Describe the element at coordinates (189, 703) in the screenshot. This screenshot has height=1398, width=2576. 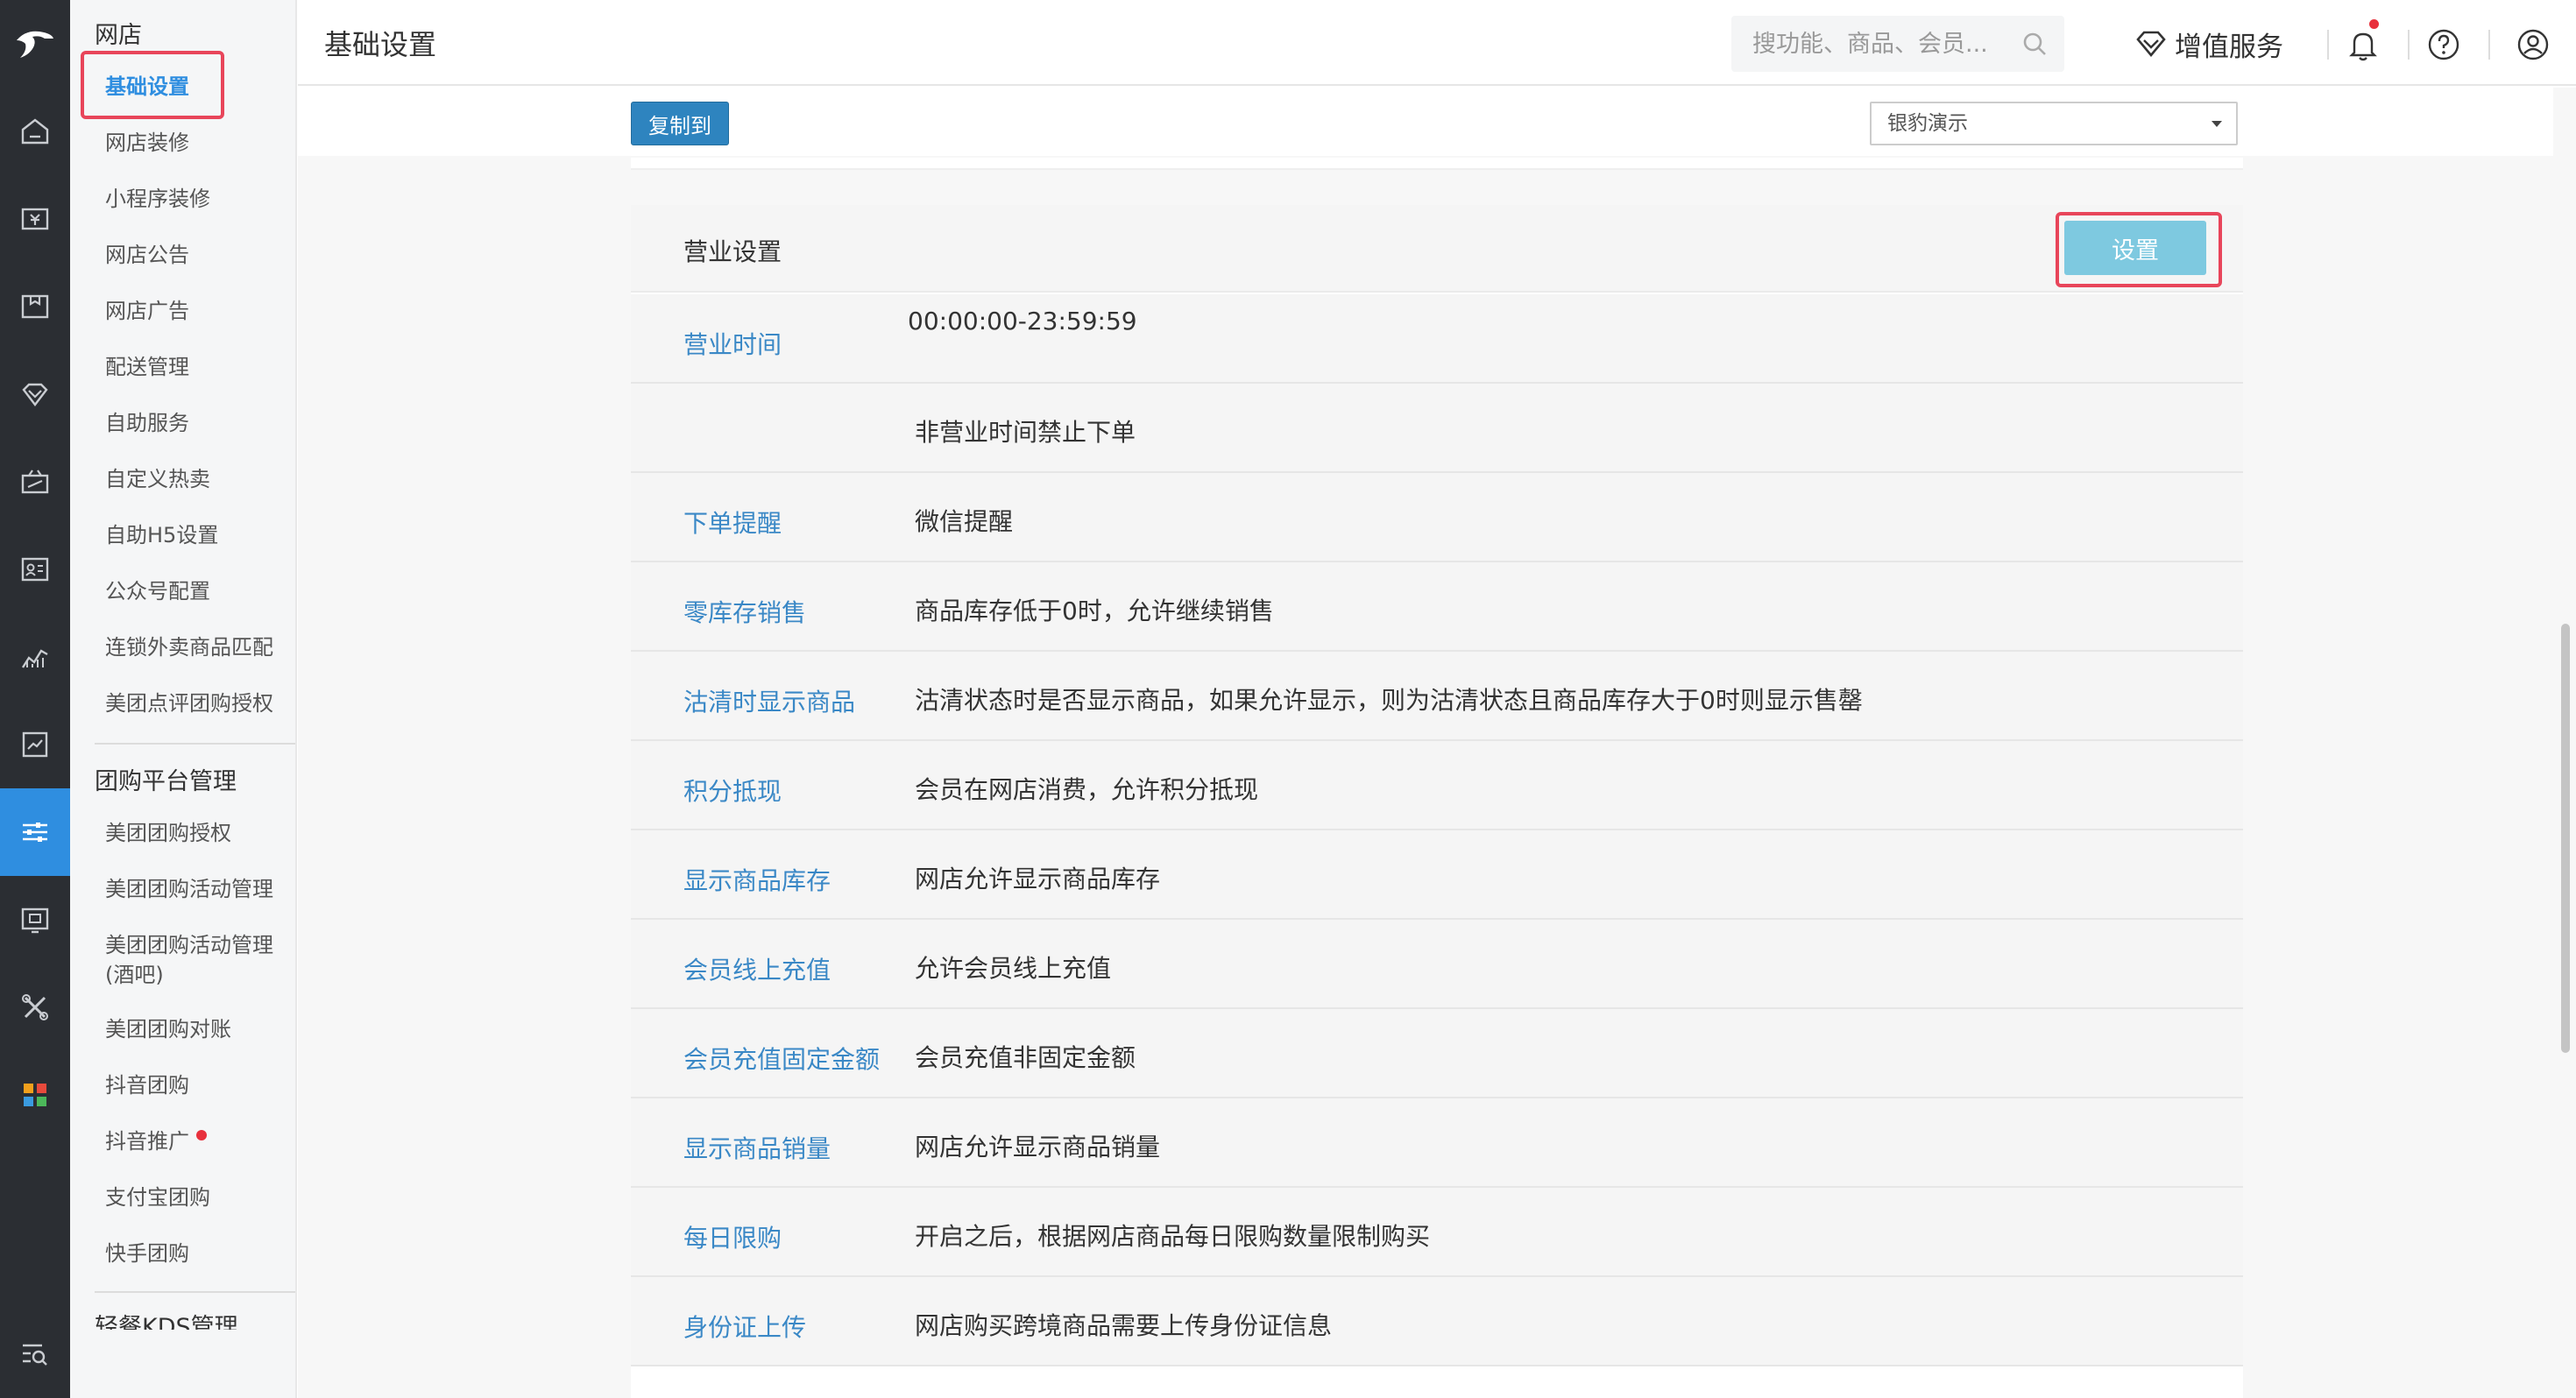
I see `menu-item: 美团点评团购授权` at that location.